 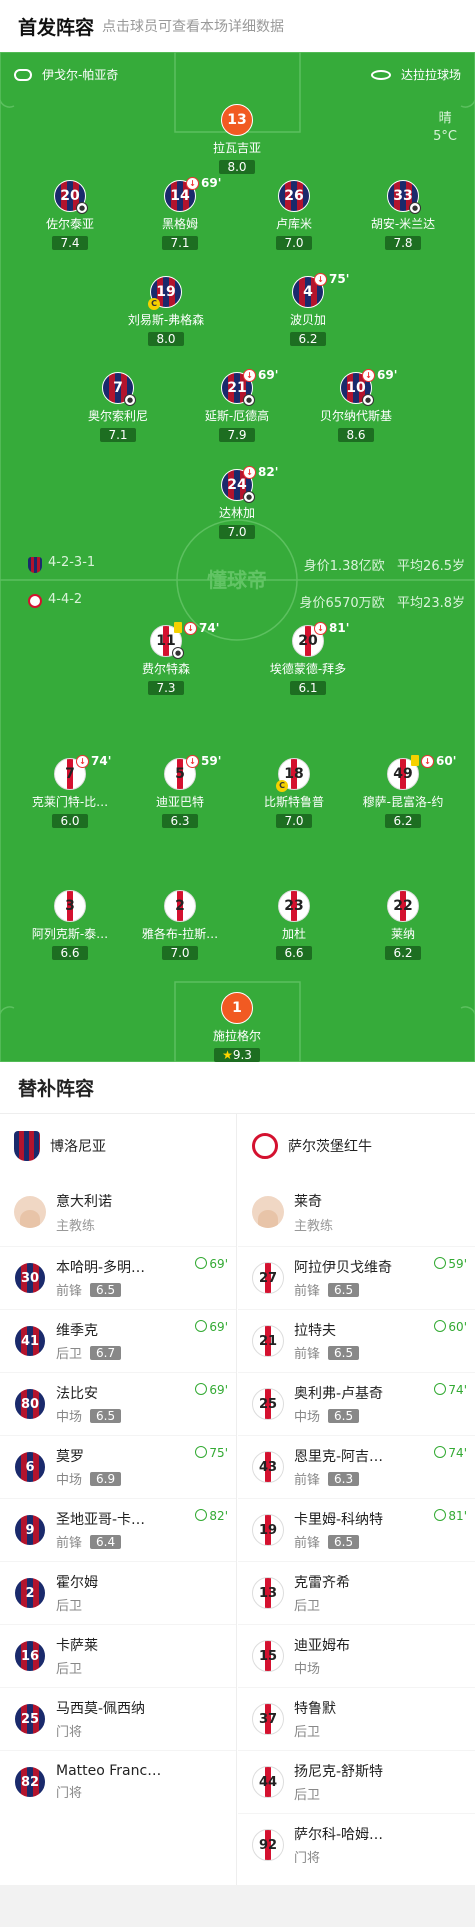 I want to click on sub-player-row: 6 莫罗 中场 6.9 75', so click(x=118, y=1466).